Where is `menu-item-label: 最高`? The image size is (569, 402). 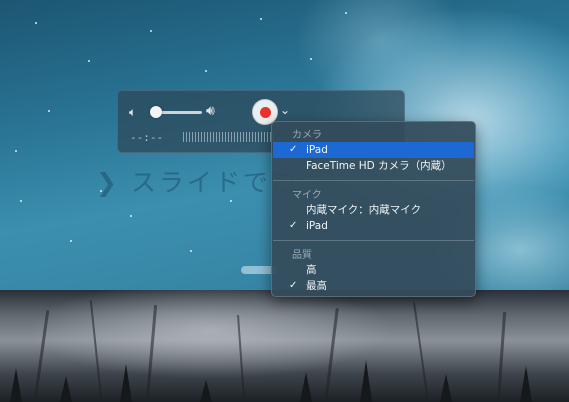 menu-item-label: 最高 is located at coordinates (316, 286).